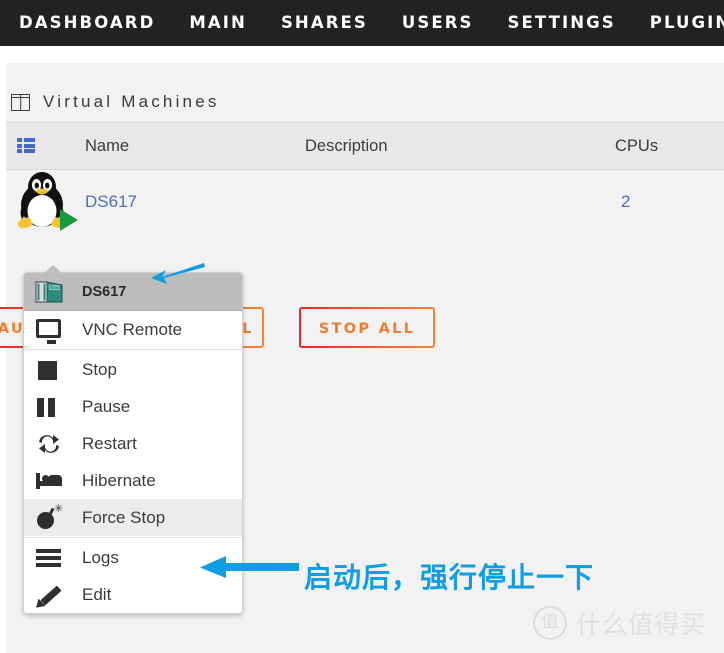 The height and width of the screenshot is (653, 724). Describe the element at coordinates (549, 623) in the screenshot. I see `watermark-logo-icon: 值` at that location.